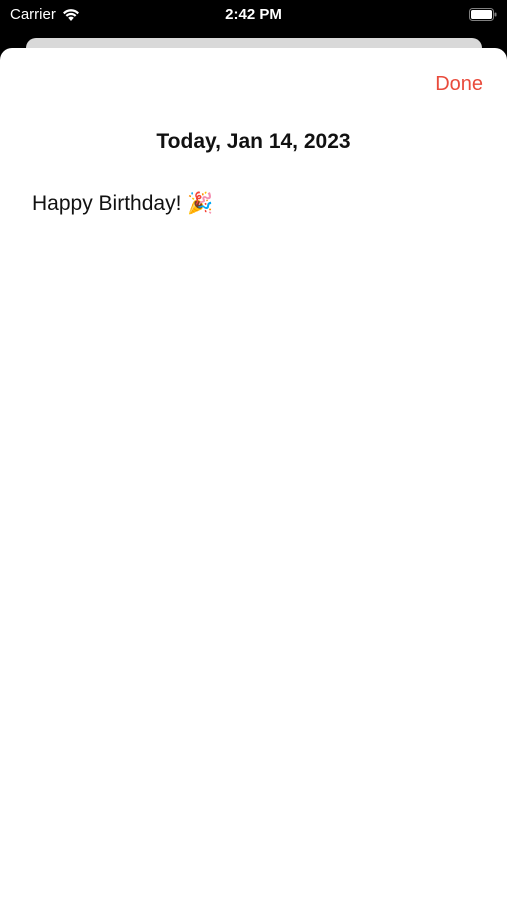 The image size is (507, 900). I want to click on status-time: 2:42 PM, so click(253, 14).